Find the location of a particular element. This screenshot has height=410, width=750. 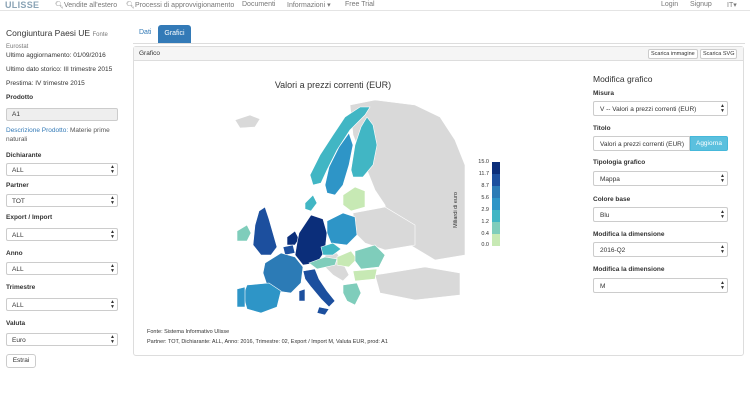

region-greece is located at coordinates (352, 294).